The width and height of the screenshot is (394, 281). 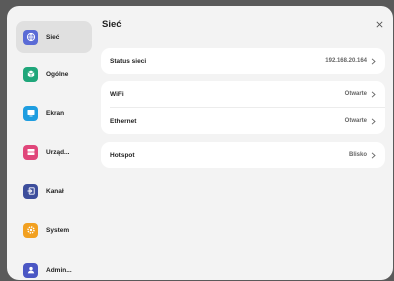 I want to click on page-title: Sieć, so click(x=112, y=24).